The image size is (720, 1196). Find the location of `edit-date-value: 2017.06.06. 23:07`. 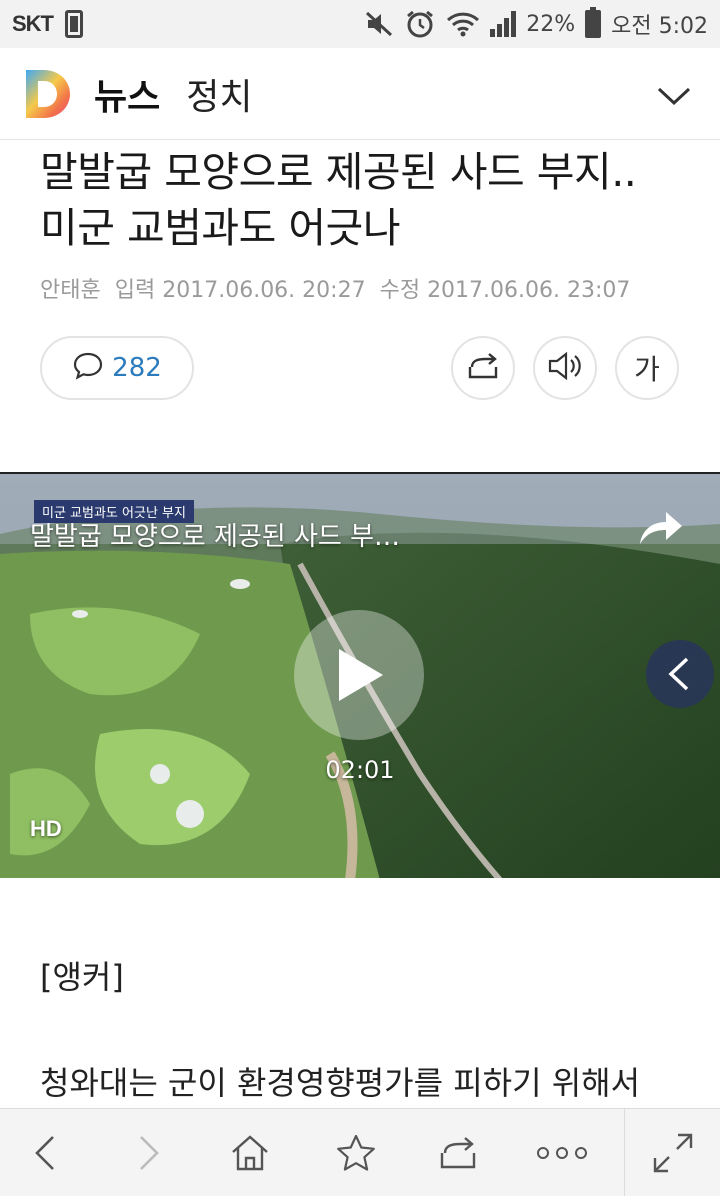

edit-date-value: 2017.06.06. 23:07 is located at coordinates (529, 290).